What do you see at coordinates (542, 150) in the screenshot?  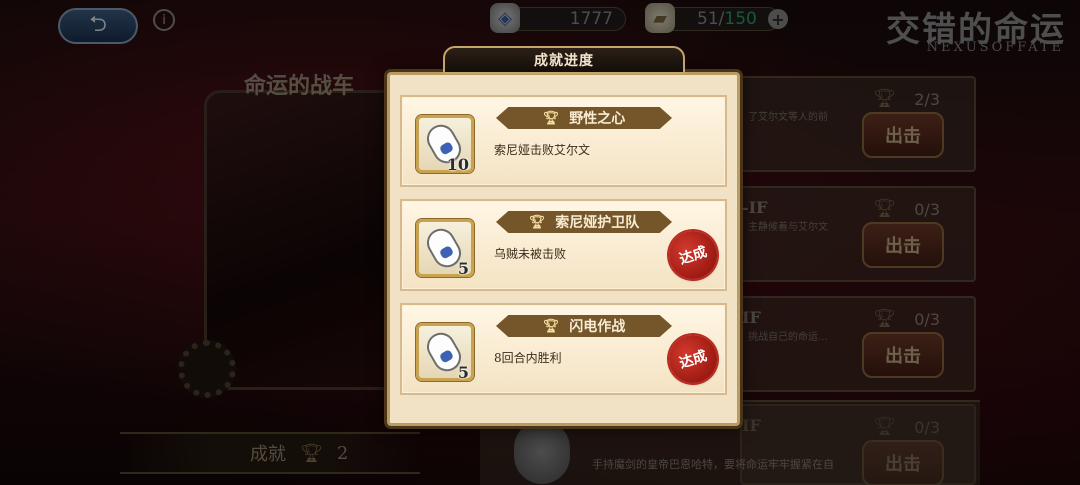 I see `achievement-desc: 索尼娅击败艾尔文` at bounding box center [542, 150].